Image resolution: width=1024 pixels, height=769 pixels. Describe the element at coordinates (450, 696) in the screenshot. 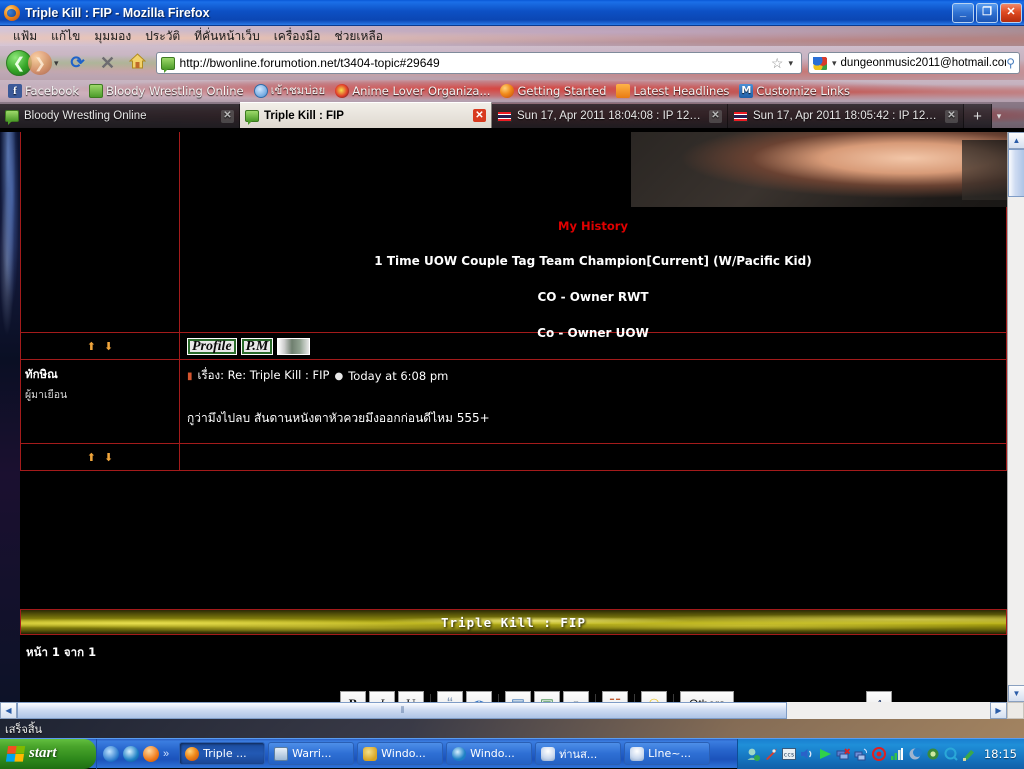

I see `quote-button: “` at that location.